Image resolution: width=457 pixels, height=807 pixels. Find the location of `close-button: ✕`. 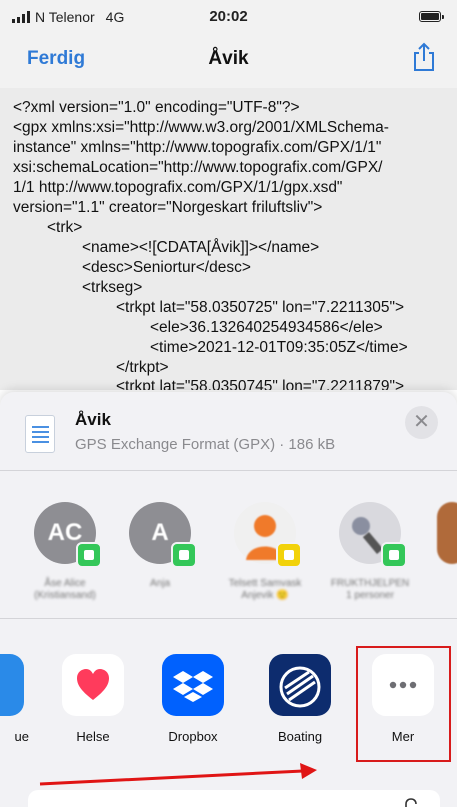

close-button: ✕ is located at coordinates (421, 422).